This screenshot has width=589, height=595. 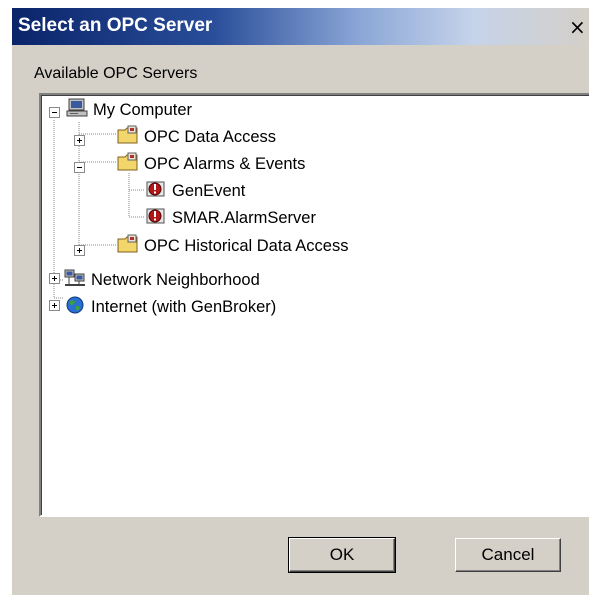 I want to click on tree-node-label: Internet (with GenBroker), so click(x=184, y=306).